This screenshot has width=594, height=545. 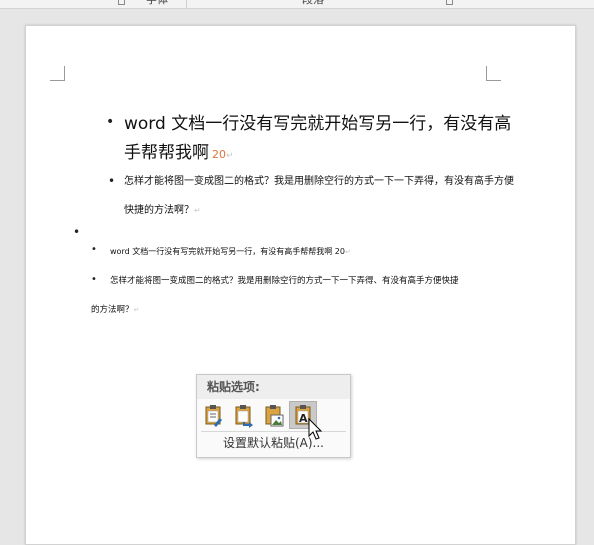 I want to click on margin-corner-top-left-icon, so click(x=57, y=73).